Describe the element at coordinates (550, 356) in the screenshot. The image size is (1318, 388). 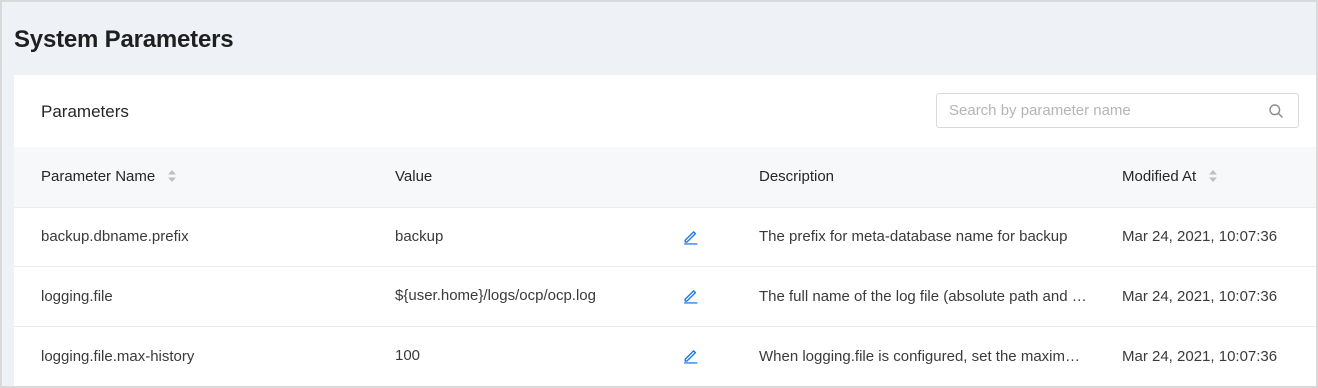
I see `value-cell: 100` at that location.